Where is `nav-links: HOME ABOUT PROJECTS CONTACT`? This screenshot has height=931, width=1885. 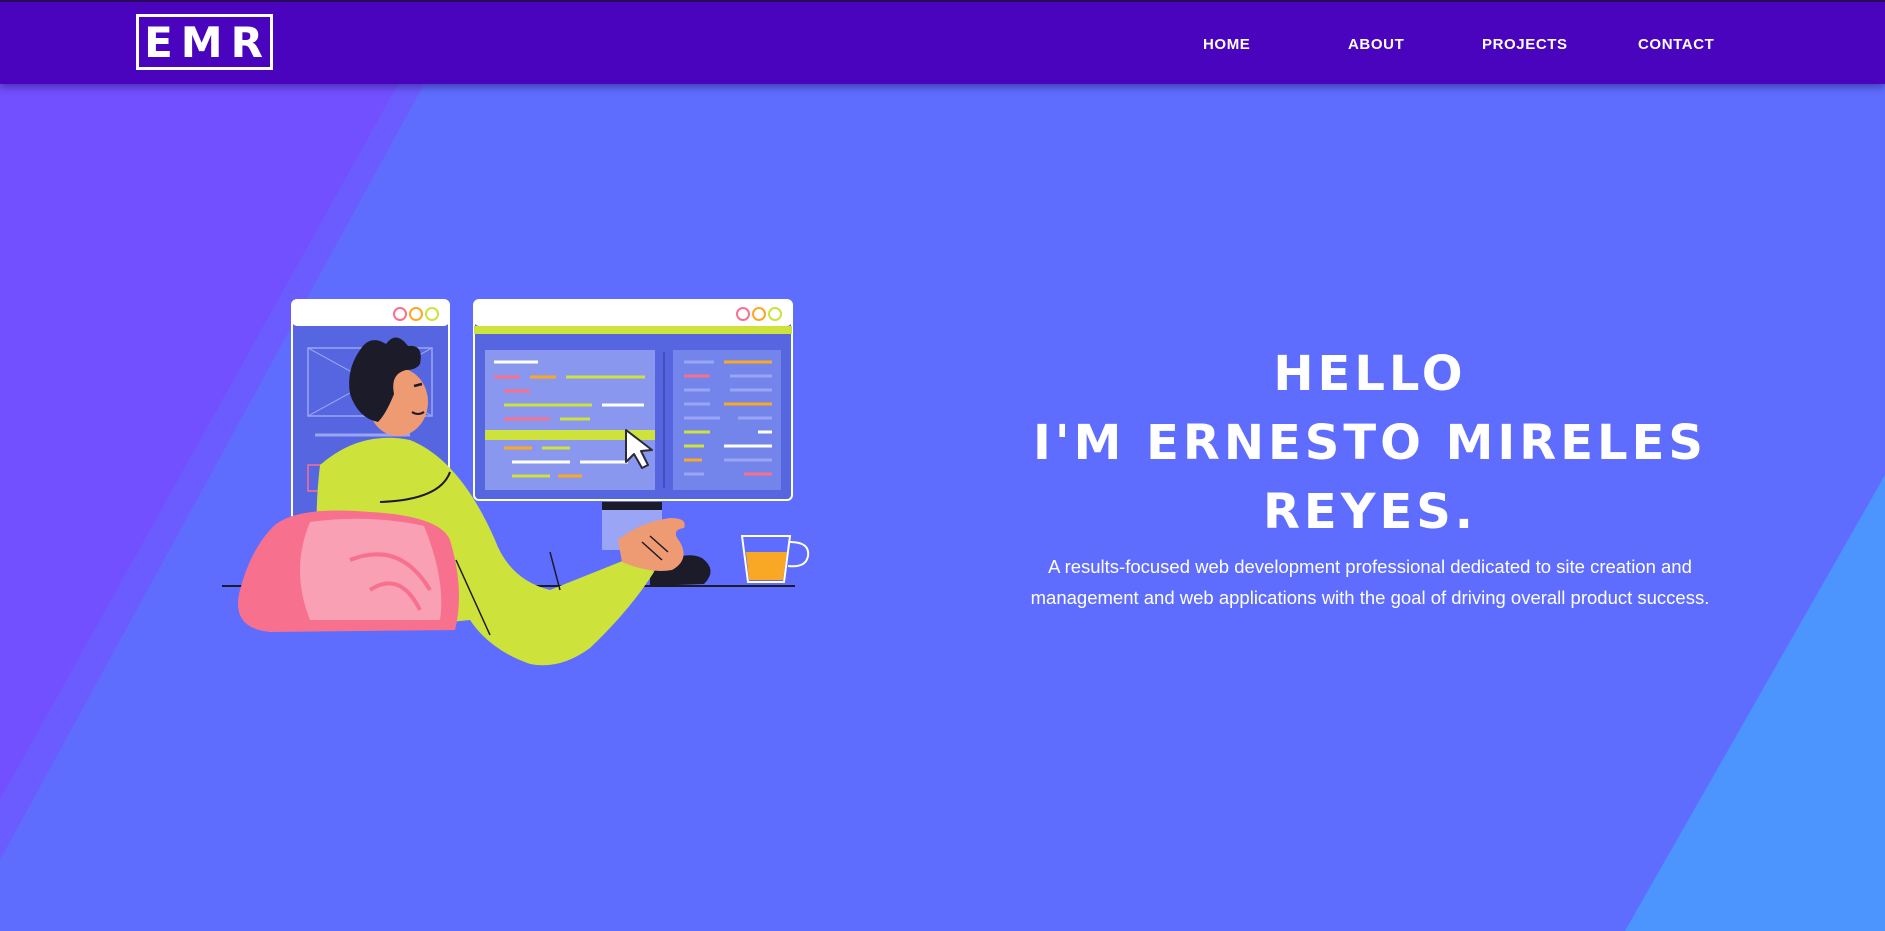
nav-links: HOME ABOUT PROJECTS CONTACT is located at coordinates (942, 43).